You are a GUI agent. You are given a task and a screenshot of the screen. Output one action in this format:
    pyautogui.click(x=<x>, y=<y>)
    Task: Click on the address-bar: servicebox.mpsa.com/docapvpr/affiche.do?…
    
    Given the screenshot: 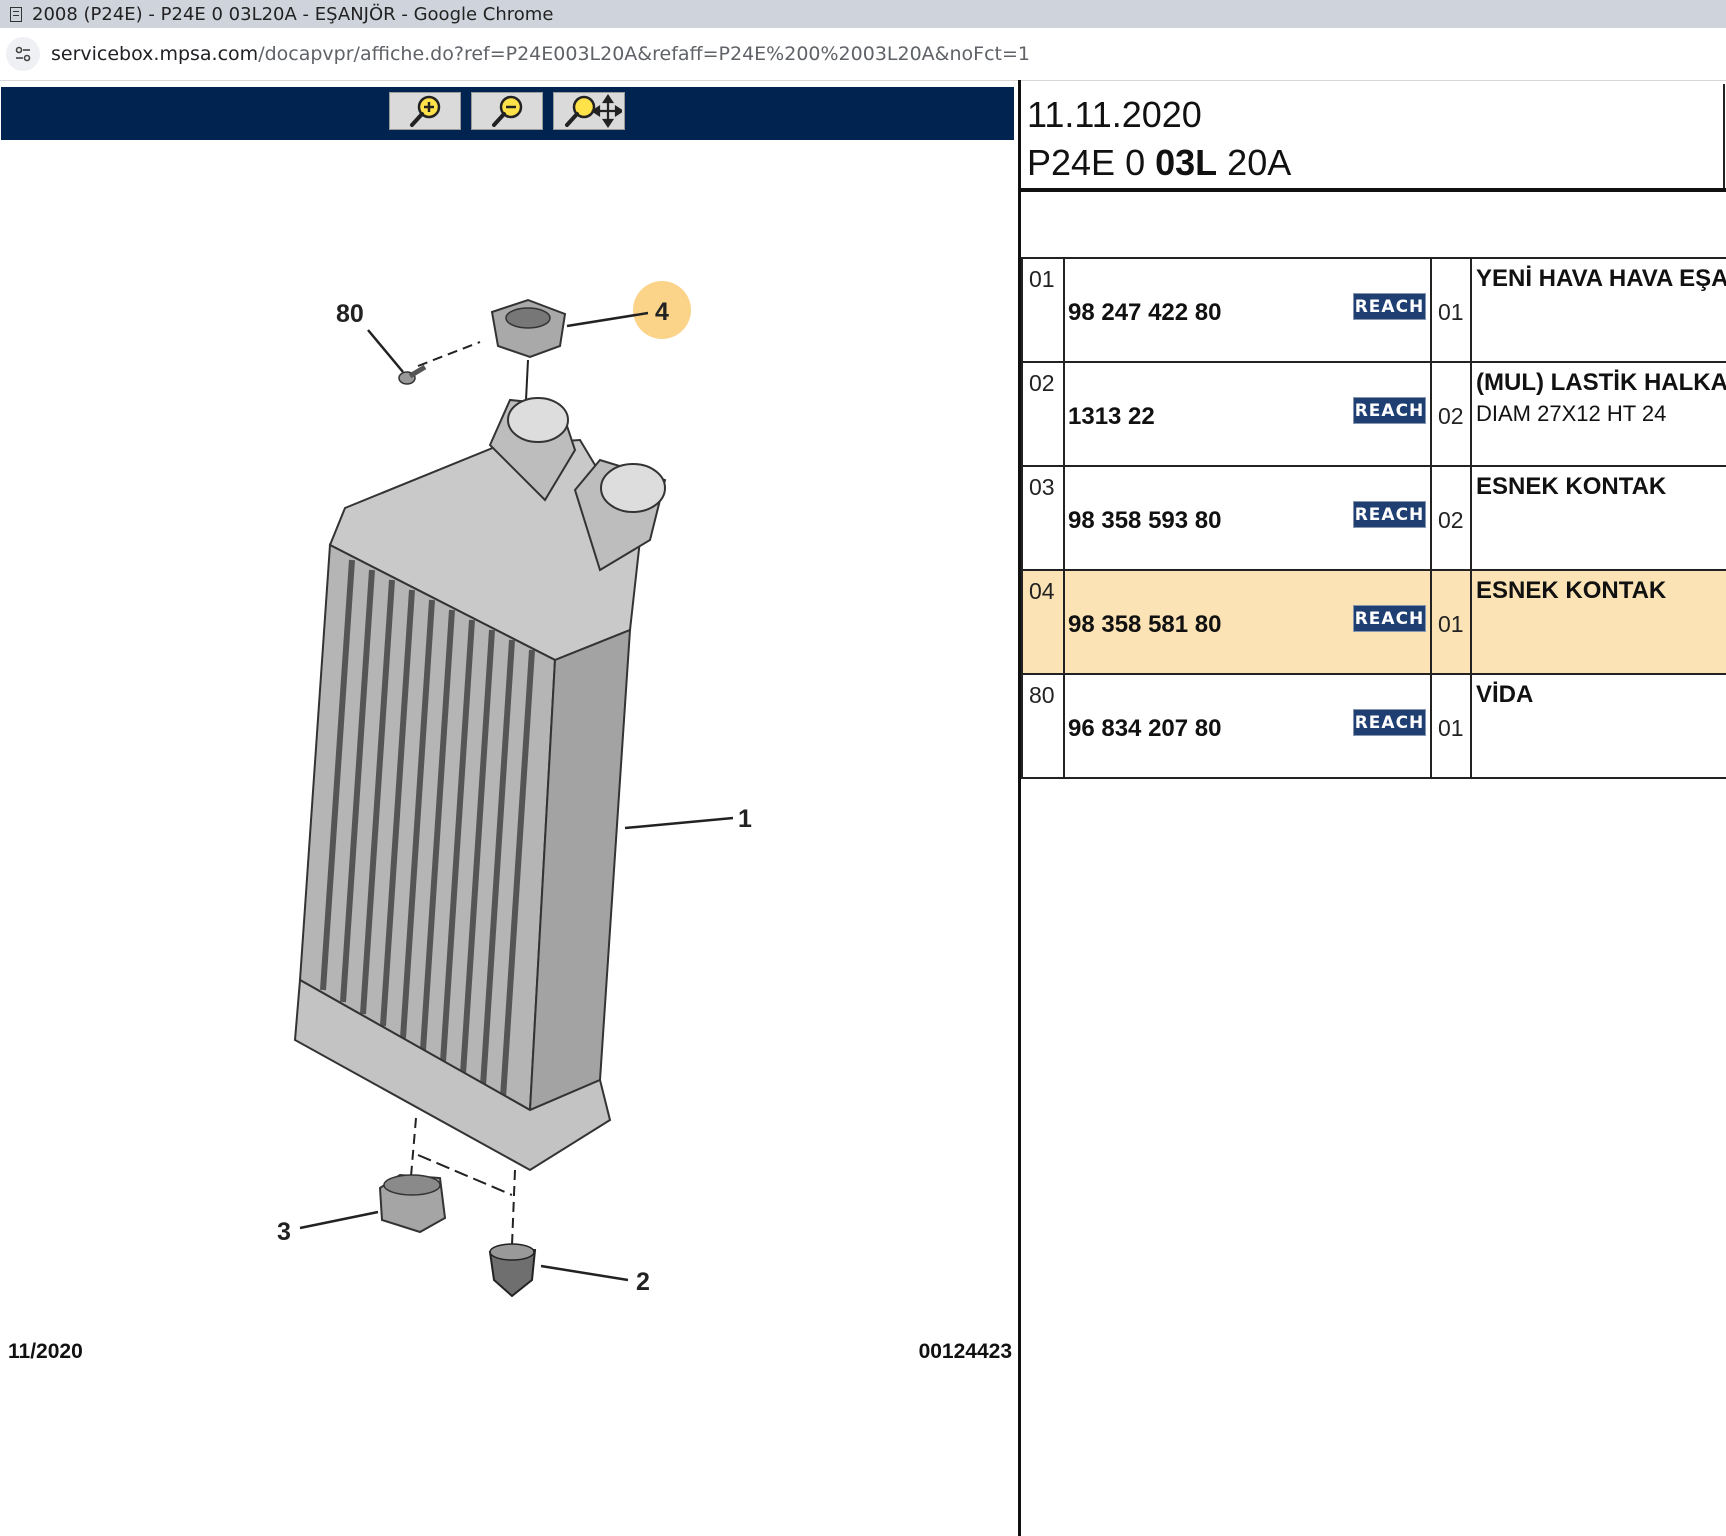 What is the action you would take?
    pyautogui.click(x=863, y=54)
    